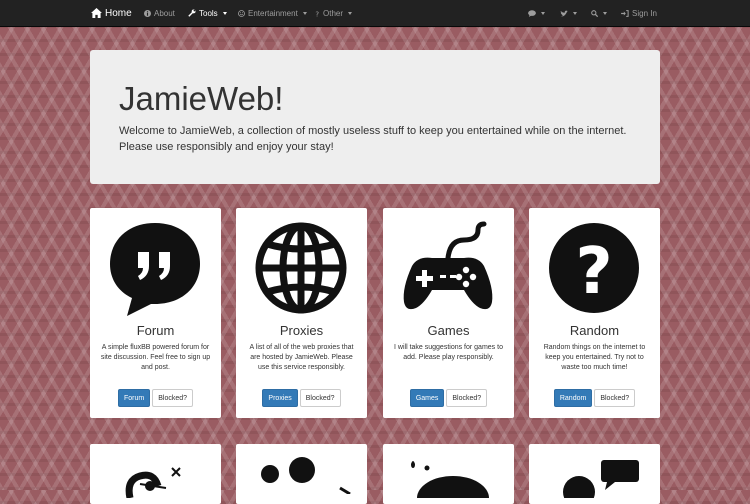 This screenshot has width=750, height=504. I want to click on games-card-title: Games, so click(448, 330).